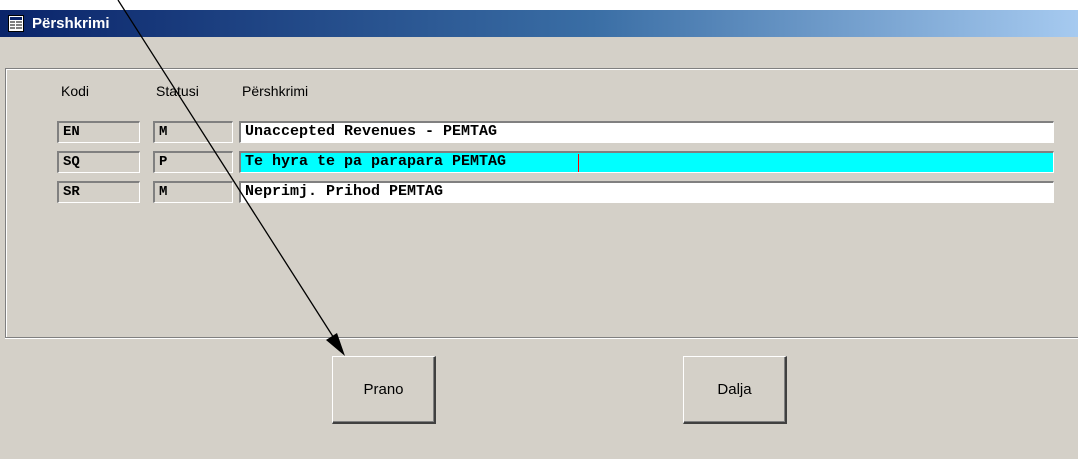  Describe the element at coordinates (75, 91) in the screenshot. I see `column-header-code: Kodi` at that location.